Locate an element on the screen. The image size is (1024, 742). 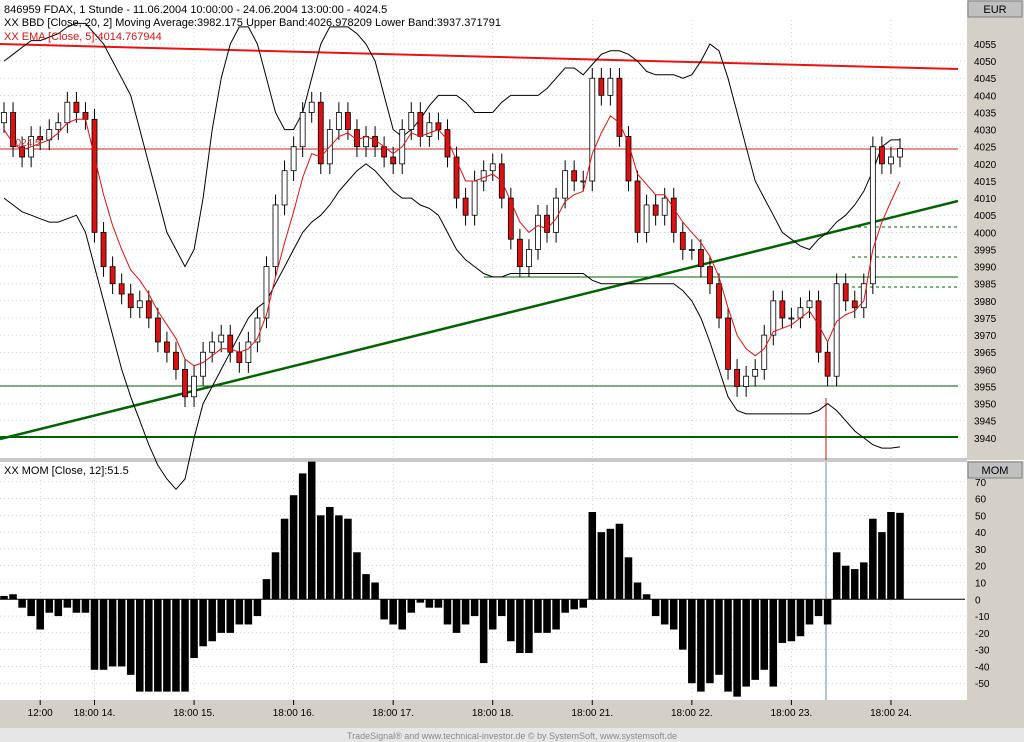
momentum-tick-label: -20 is located at coordinates (982, 634).